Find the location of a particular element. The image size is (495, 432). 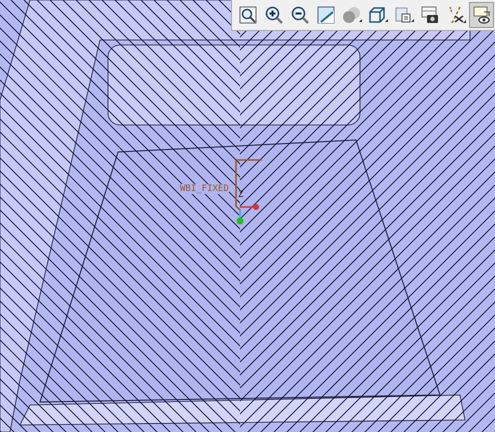

camera-icon is located at coordinates (429, 15).